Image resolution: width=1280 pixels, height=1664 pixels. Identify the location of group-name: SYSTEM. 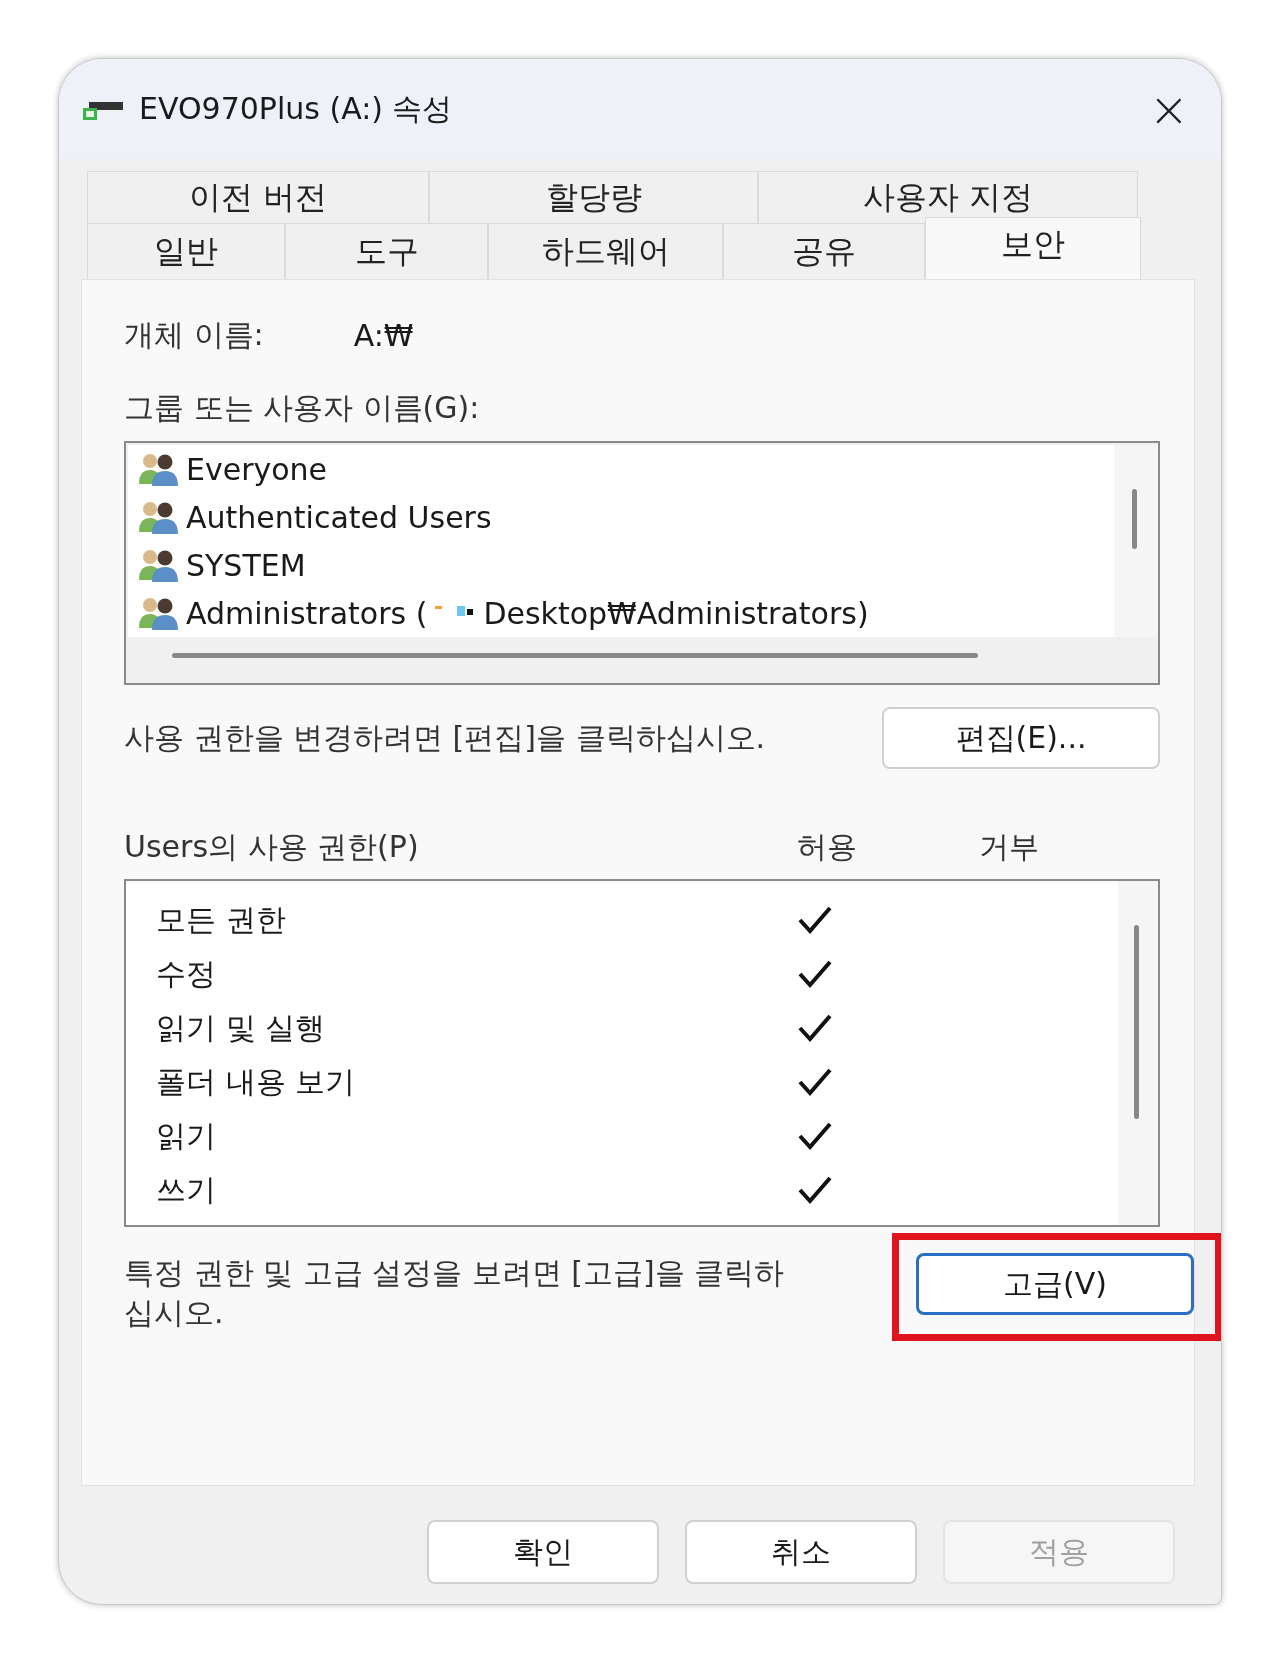
(246, 565).